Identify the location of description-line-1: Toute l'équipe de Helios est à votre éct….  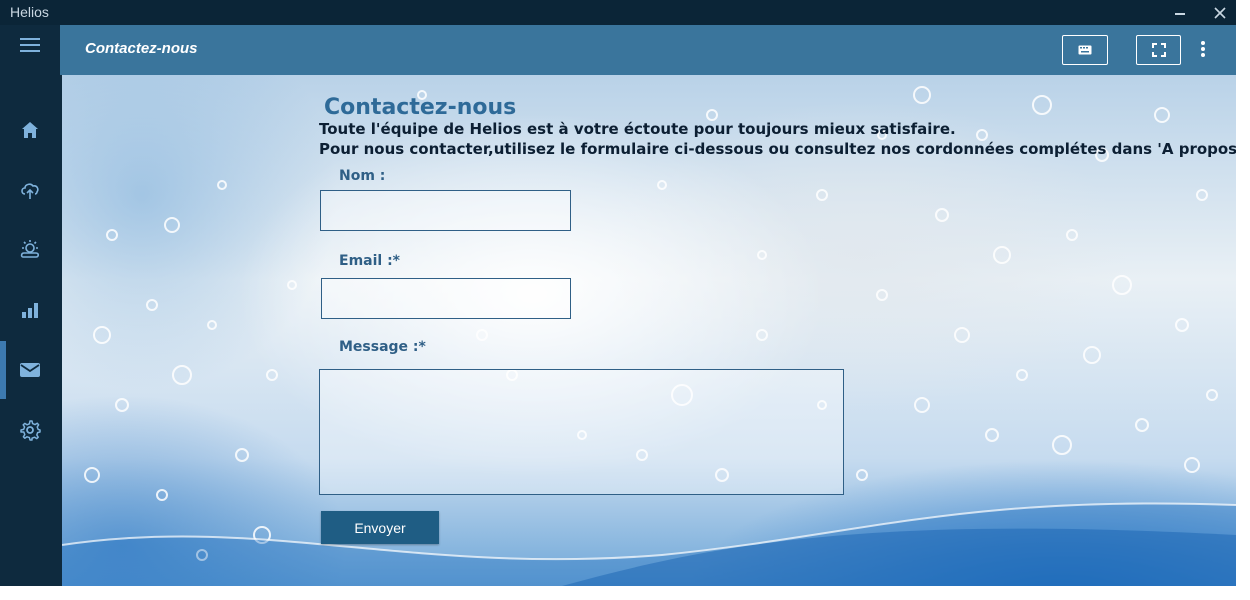
(637, 129).